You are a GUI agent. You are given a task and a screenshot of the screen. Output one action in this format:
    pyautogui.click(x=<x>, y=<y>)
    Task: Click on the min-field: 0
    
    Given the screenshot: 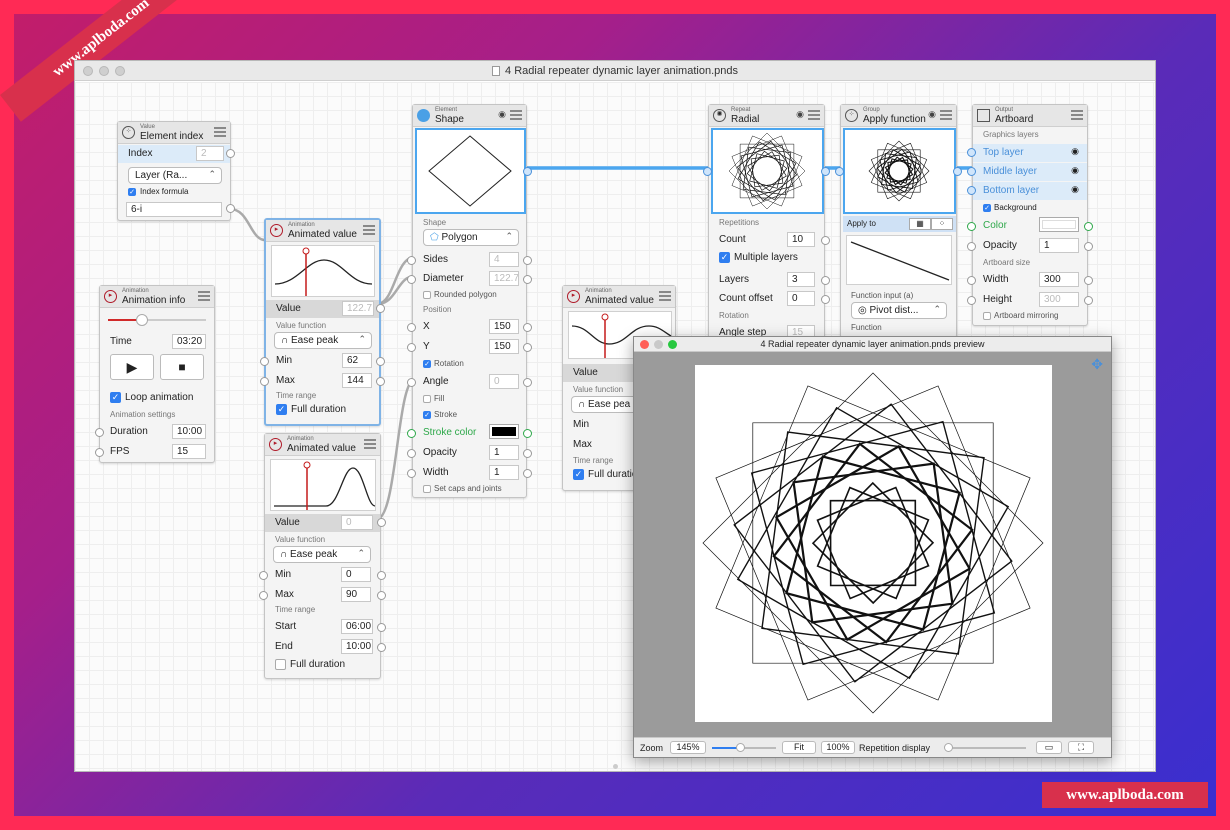 What is the action you would take?
    pyautogui.click(x=356, y=574)
    